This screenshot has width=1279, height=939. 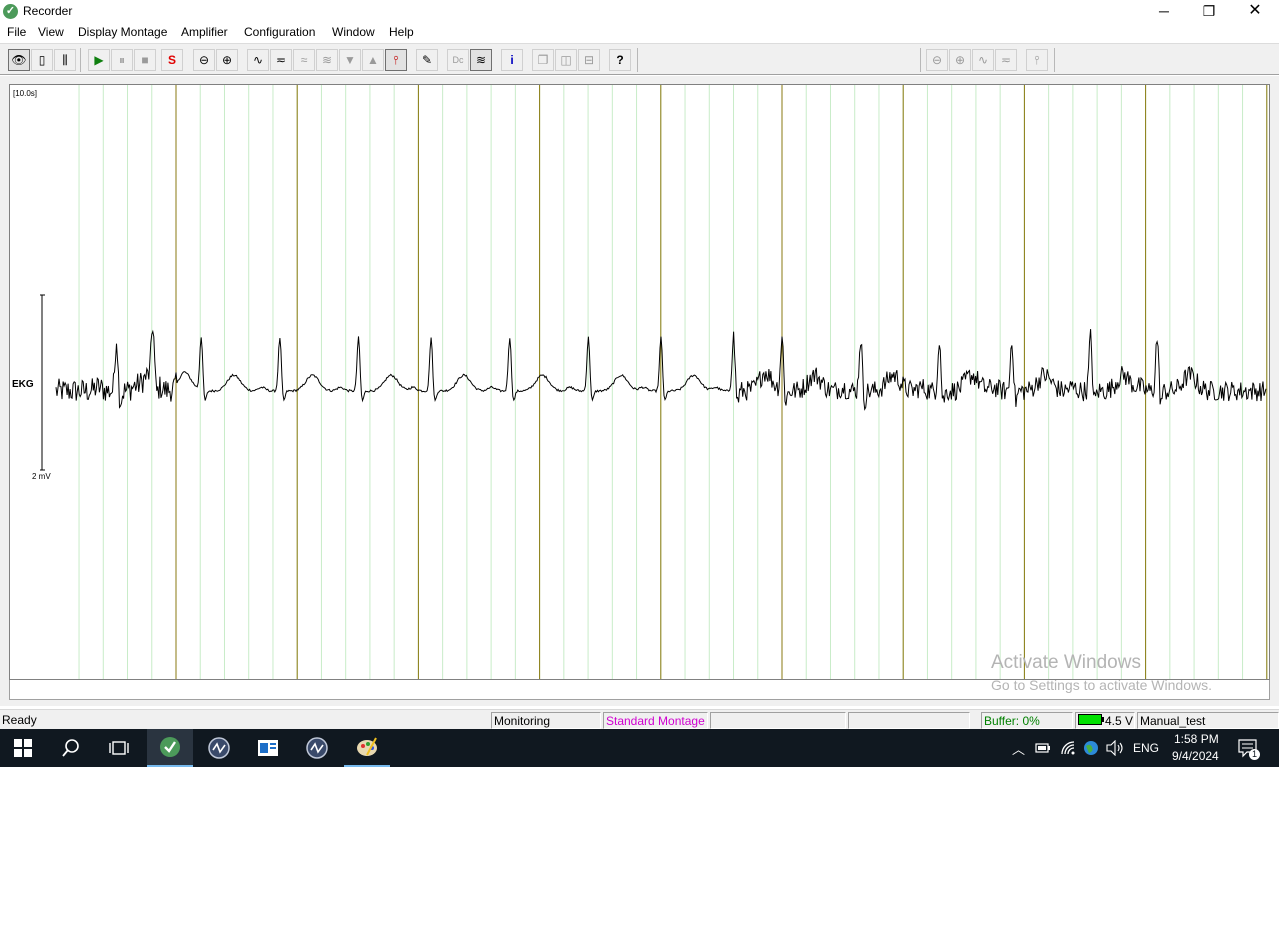 I want to click on globe-icon, so click(x=1091, y=748).